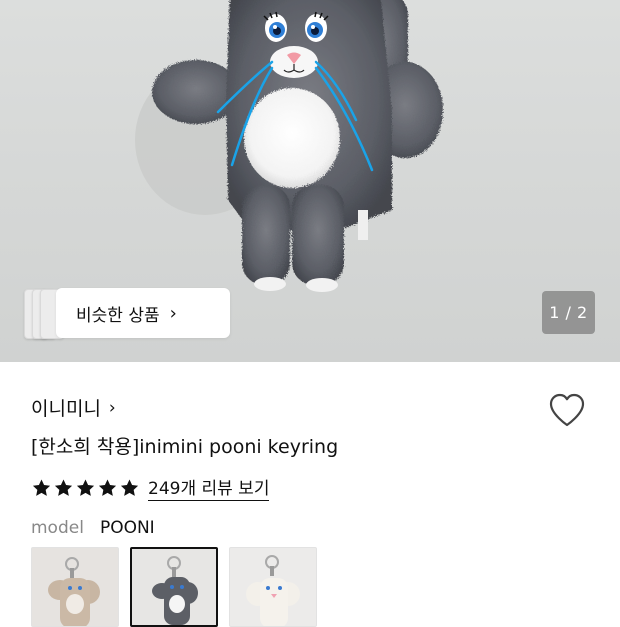  I want to click on similar-products-button: 비슷한 상품 ›, so click(143, 313).